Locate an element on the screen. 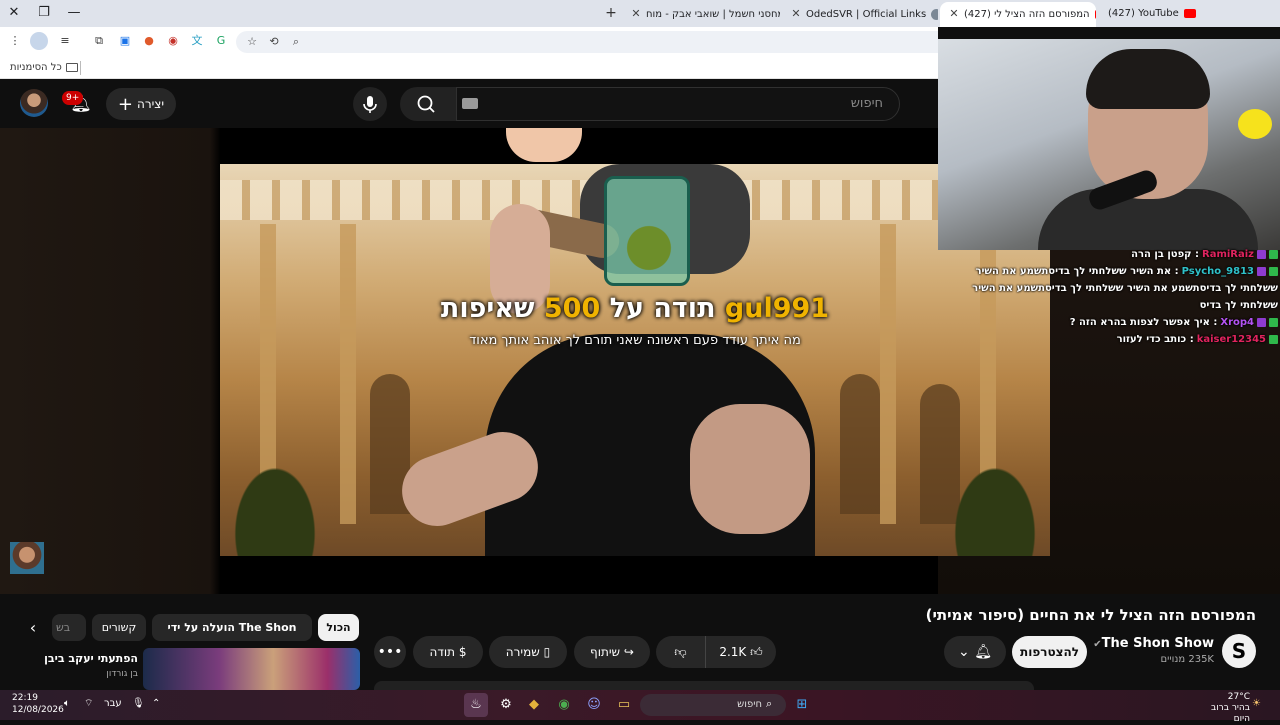 The width and height of the screenshot is (1280, 725). clock-time: 22:19 is located at coordinates (25, 698).